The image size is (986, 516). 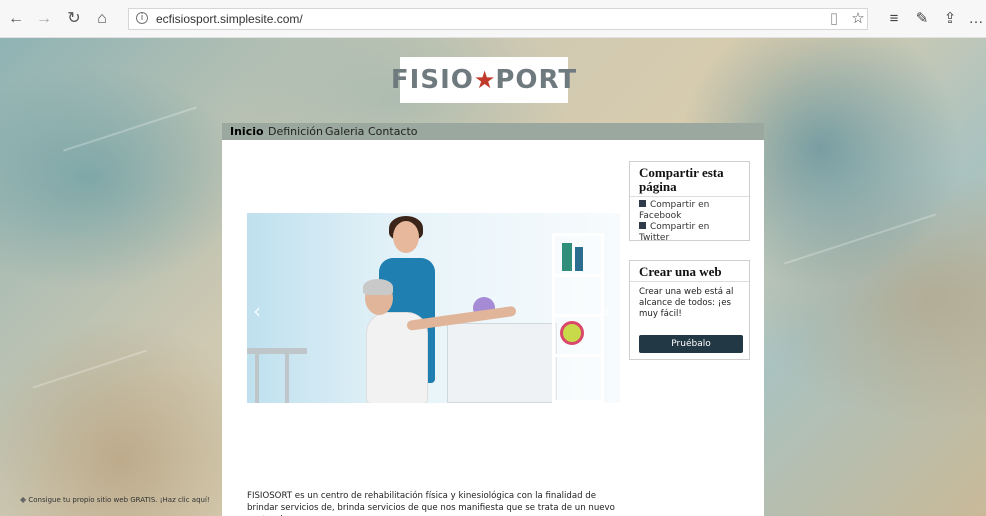 I want to click on info-icon: i, so click(x=142, y=18).